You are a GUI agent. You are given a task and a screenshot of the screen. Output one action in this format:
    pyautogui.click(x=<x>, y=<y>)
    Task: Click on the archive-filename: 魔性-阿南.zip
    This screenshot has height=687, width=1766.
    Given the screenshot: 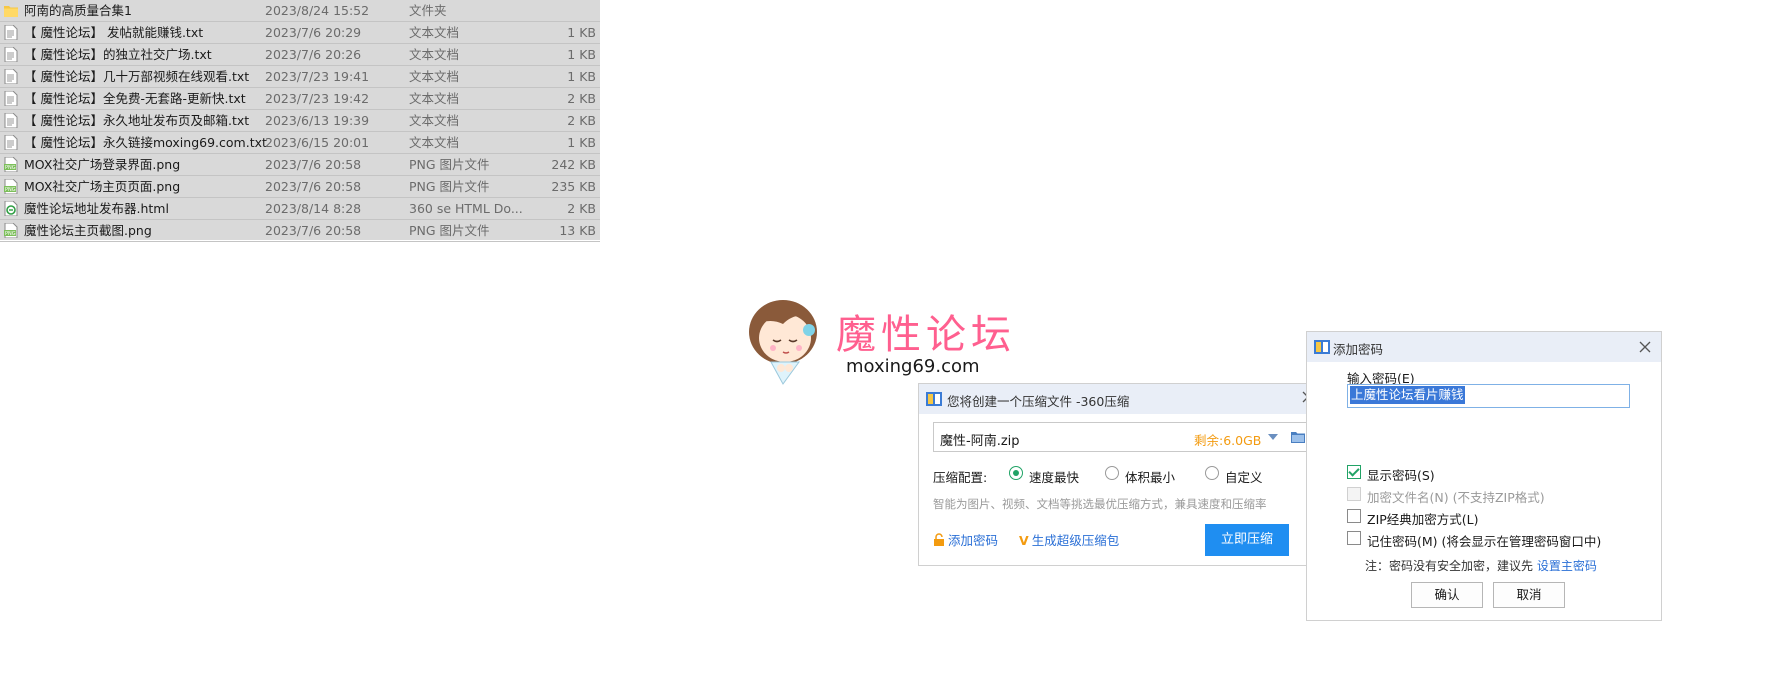 What is the action you would take?
    pyautogui.click(x=980, y=441)
    